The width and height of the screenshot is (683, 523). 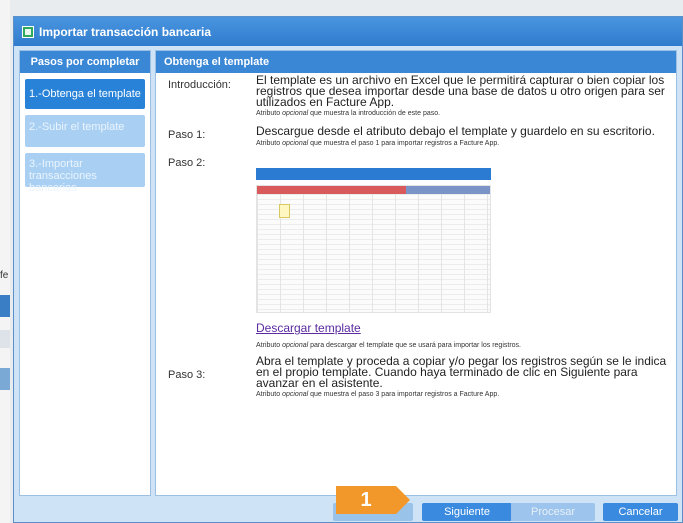 What do you see at coordinates (85, 94) in the screenshot?
I see `step-obtain-template: 1.-Obtenga el template` at bounding box center [85, 94].